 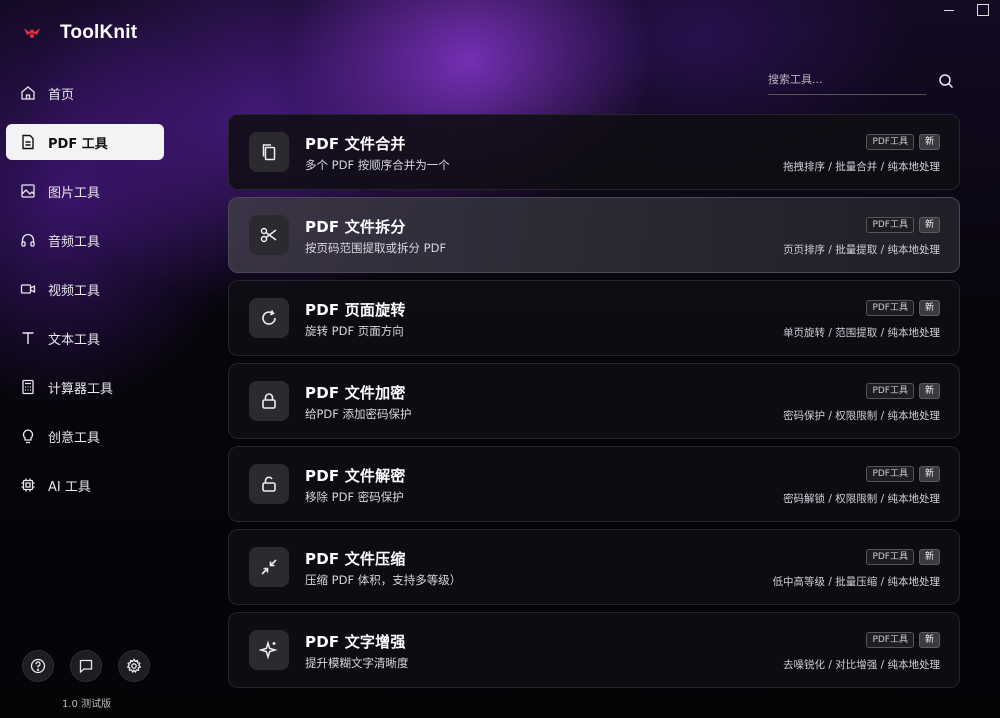 I want to click on sidebar-item-pdf: PDF 工具, so click(x=85, y=142).